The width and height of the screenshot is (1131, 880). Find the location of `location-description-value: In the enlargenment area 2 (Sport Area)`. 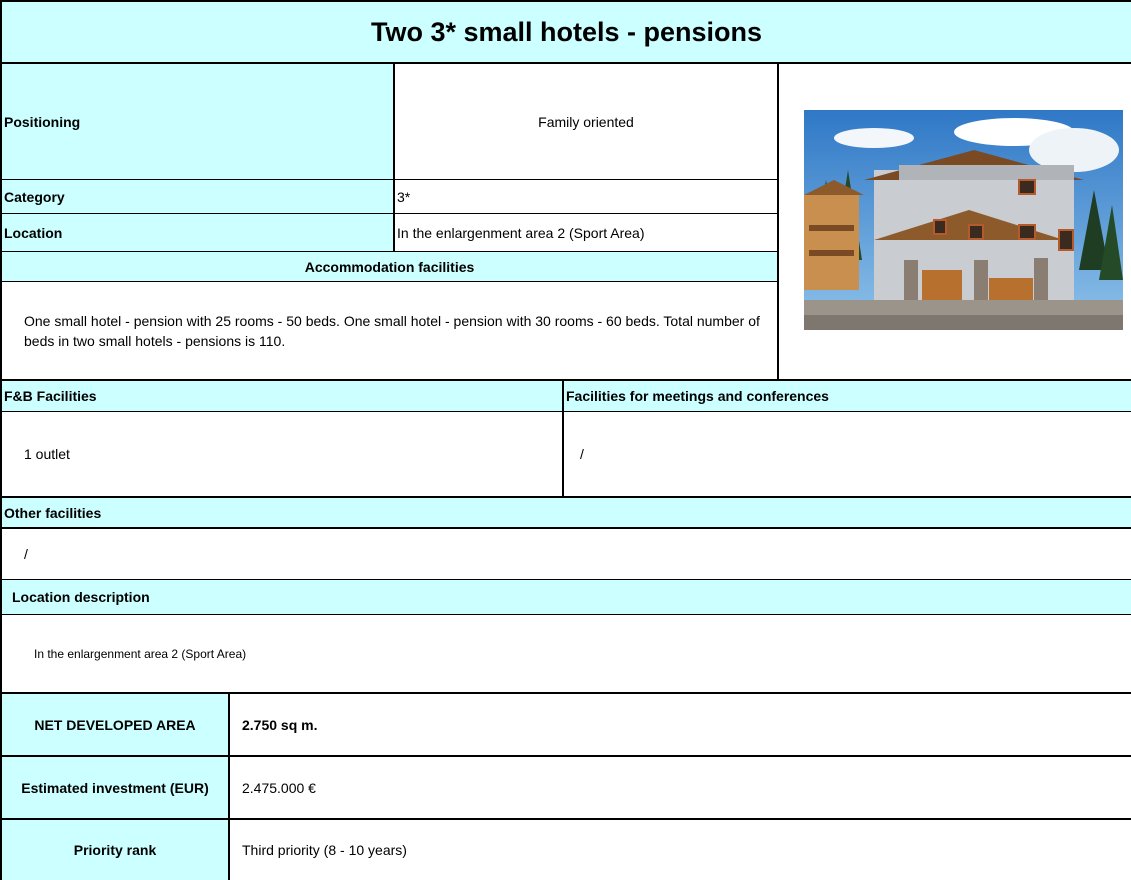

location-description-value: In the enlargenment area 2 (Sport Area) is located at coordinates (565, 654).